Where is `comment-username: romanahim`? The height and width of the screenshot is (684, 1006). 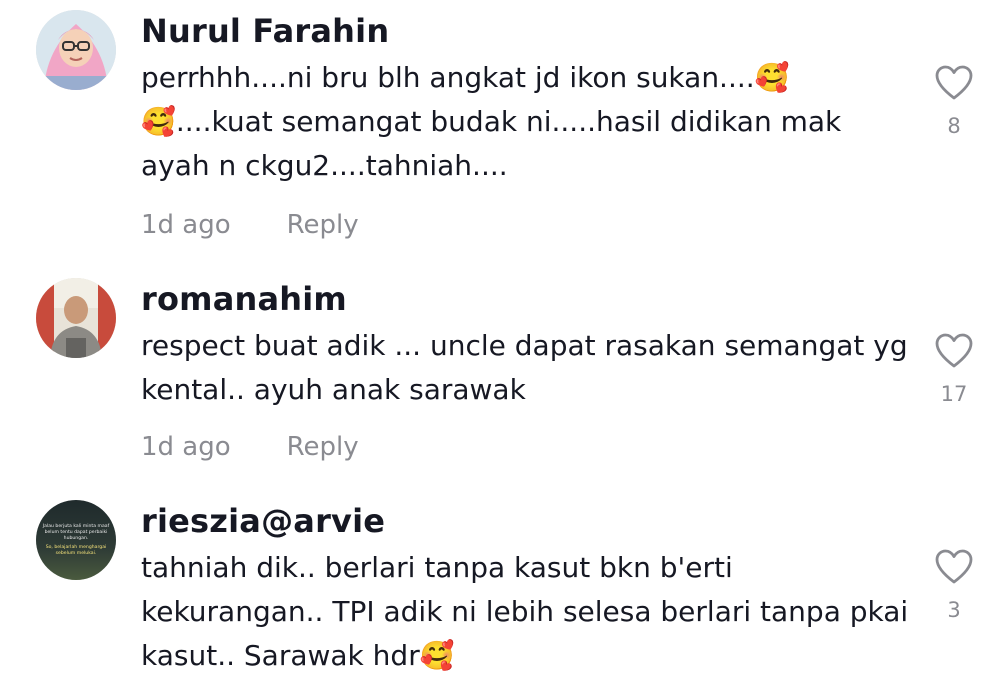 comment-username: romanahim is located at coordinates (244, 299).